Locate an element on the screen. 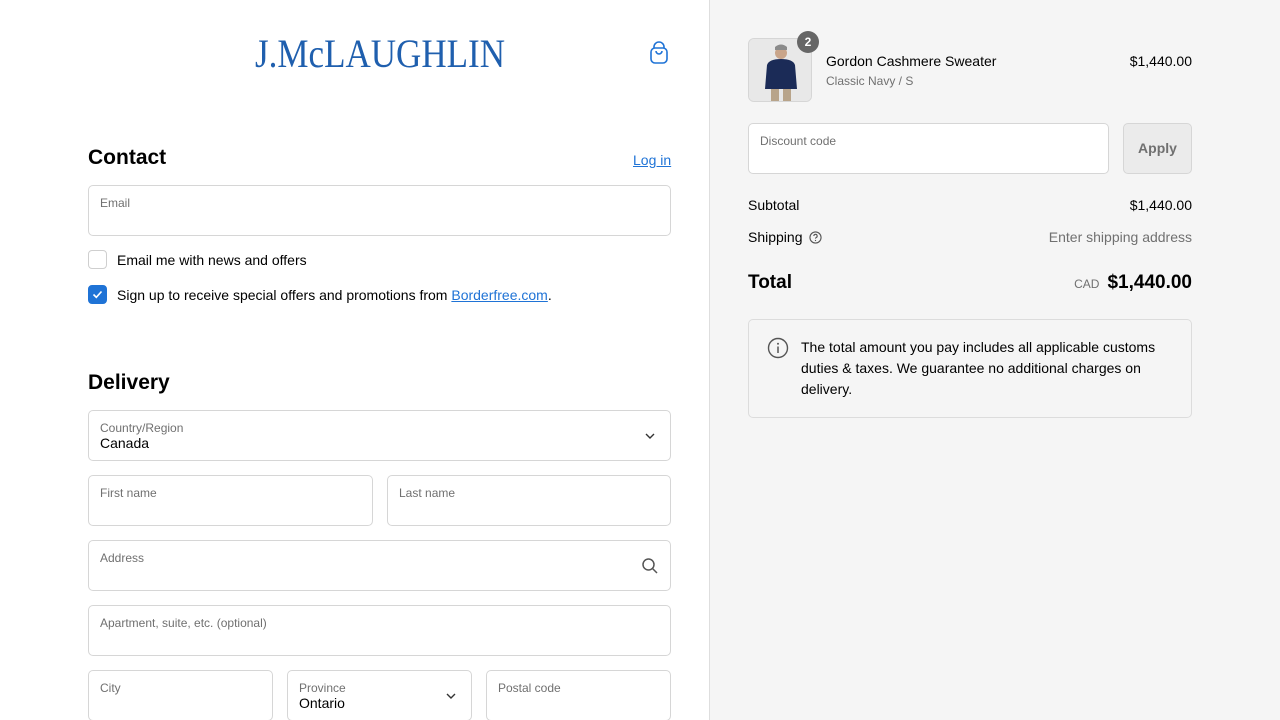 The height and width of the screenshot is (720, 1280). last-name-label: Last name is located at coordinates (427, 493).